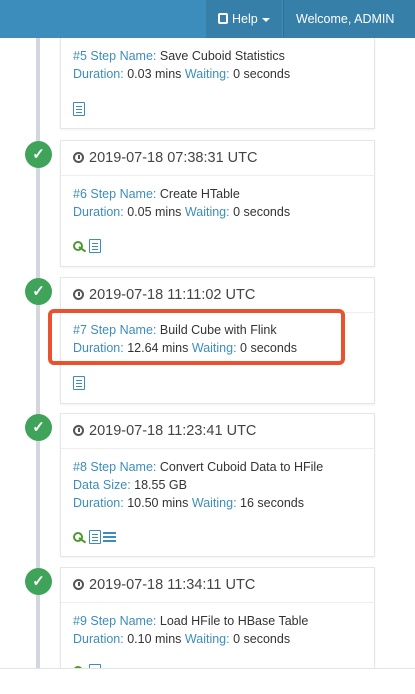 The width and height of the screenshot is (415, 694). I want to click on step-timestamp: 2019-07-18 11:34:11 UTC, so click(217, 585).